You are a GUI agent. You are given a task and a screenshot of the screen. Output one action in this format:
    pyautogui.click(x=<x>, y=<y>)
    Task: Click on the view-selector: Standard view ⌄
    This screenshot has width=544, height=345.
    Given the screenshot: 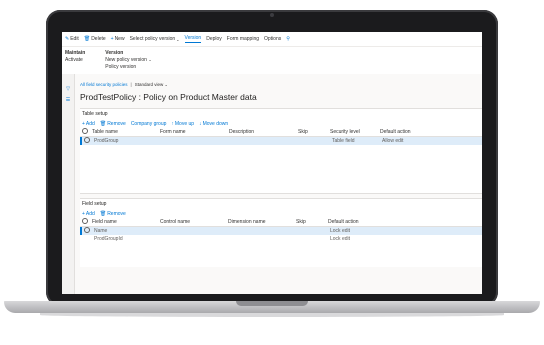 What is the action you would take?
    pyautogui.click(x=151, y=84)
    